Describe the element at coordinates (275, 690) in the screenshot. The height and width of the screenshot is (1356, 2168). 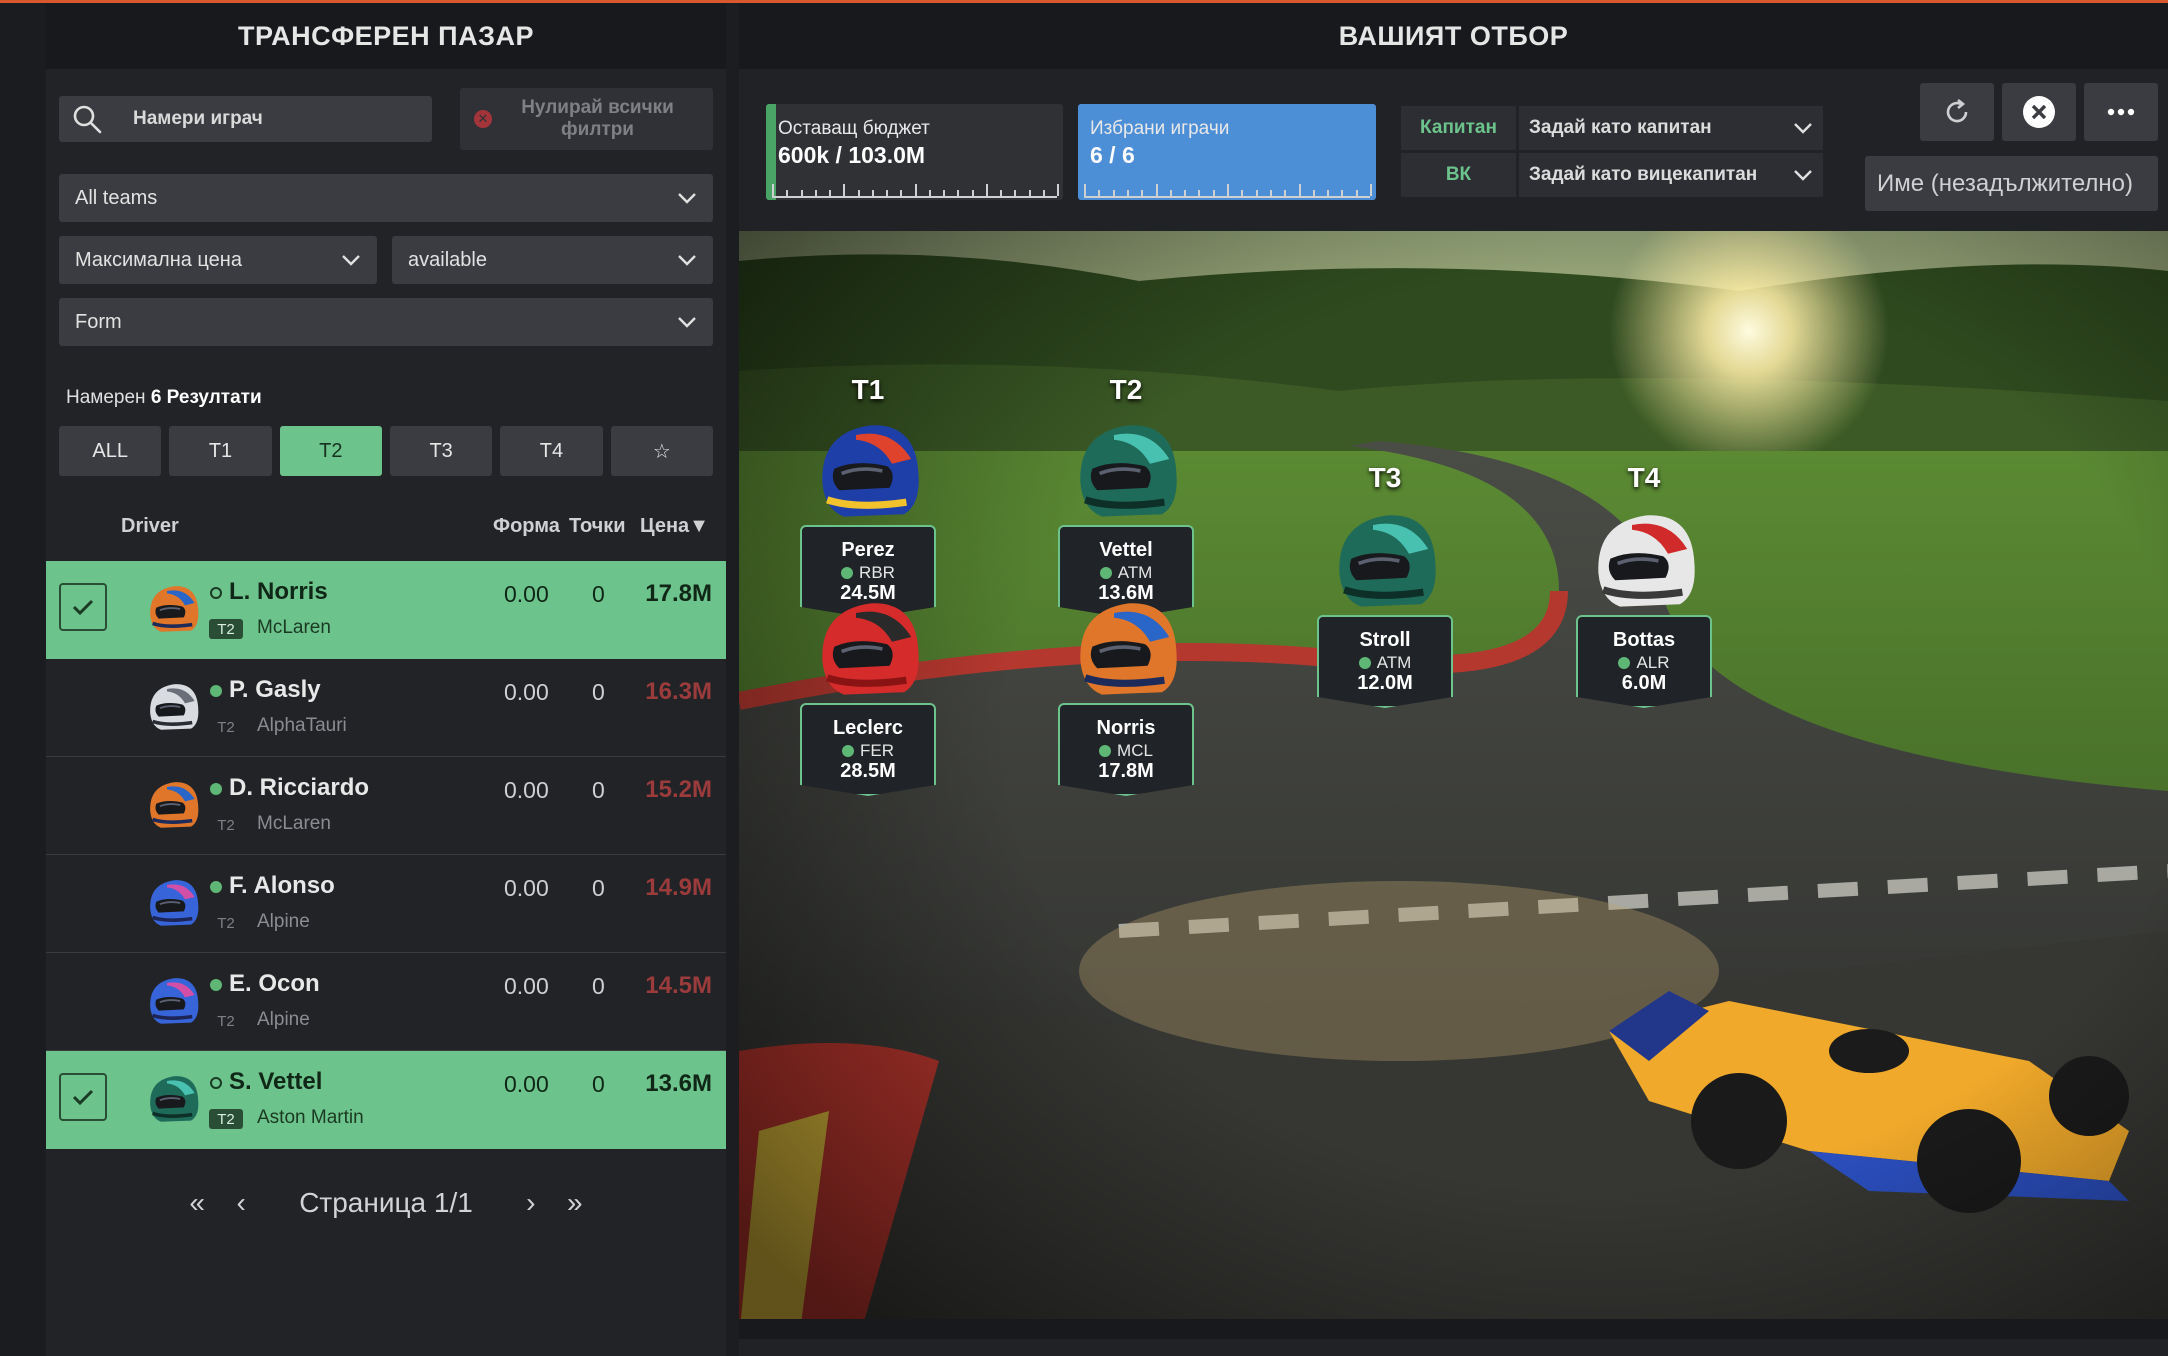
I see `driver-name: P. Gasly` at that location.